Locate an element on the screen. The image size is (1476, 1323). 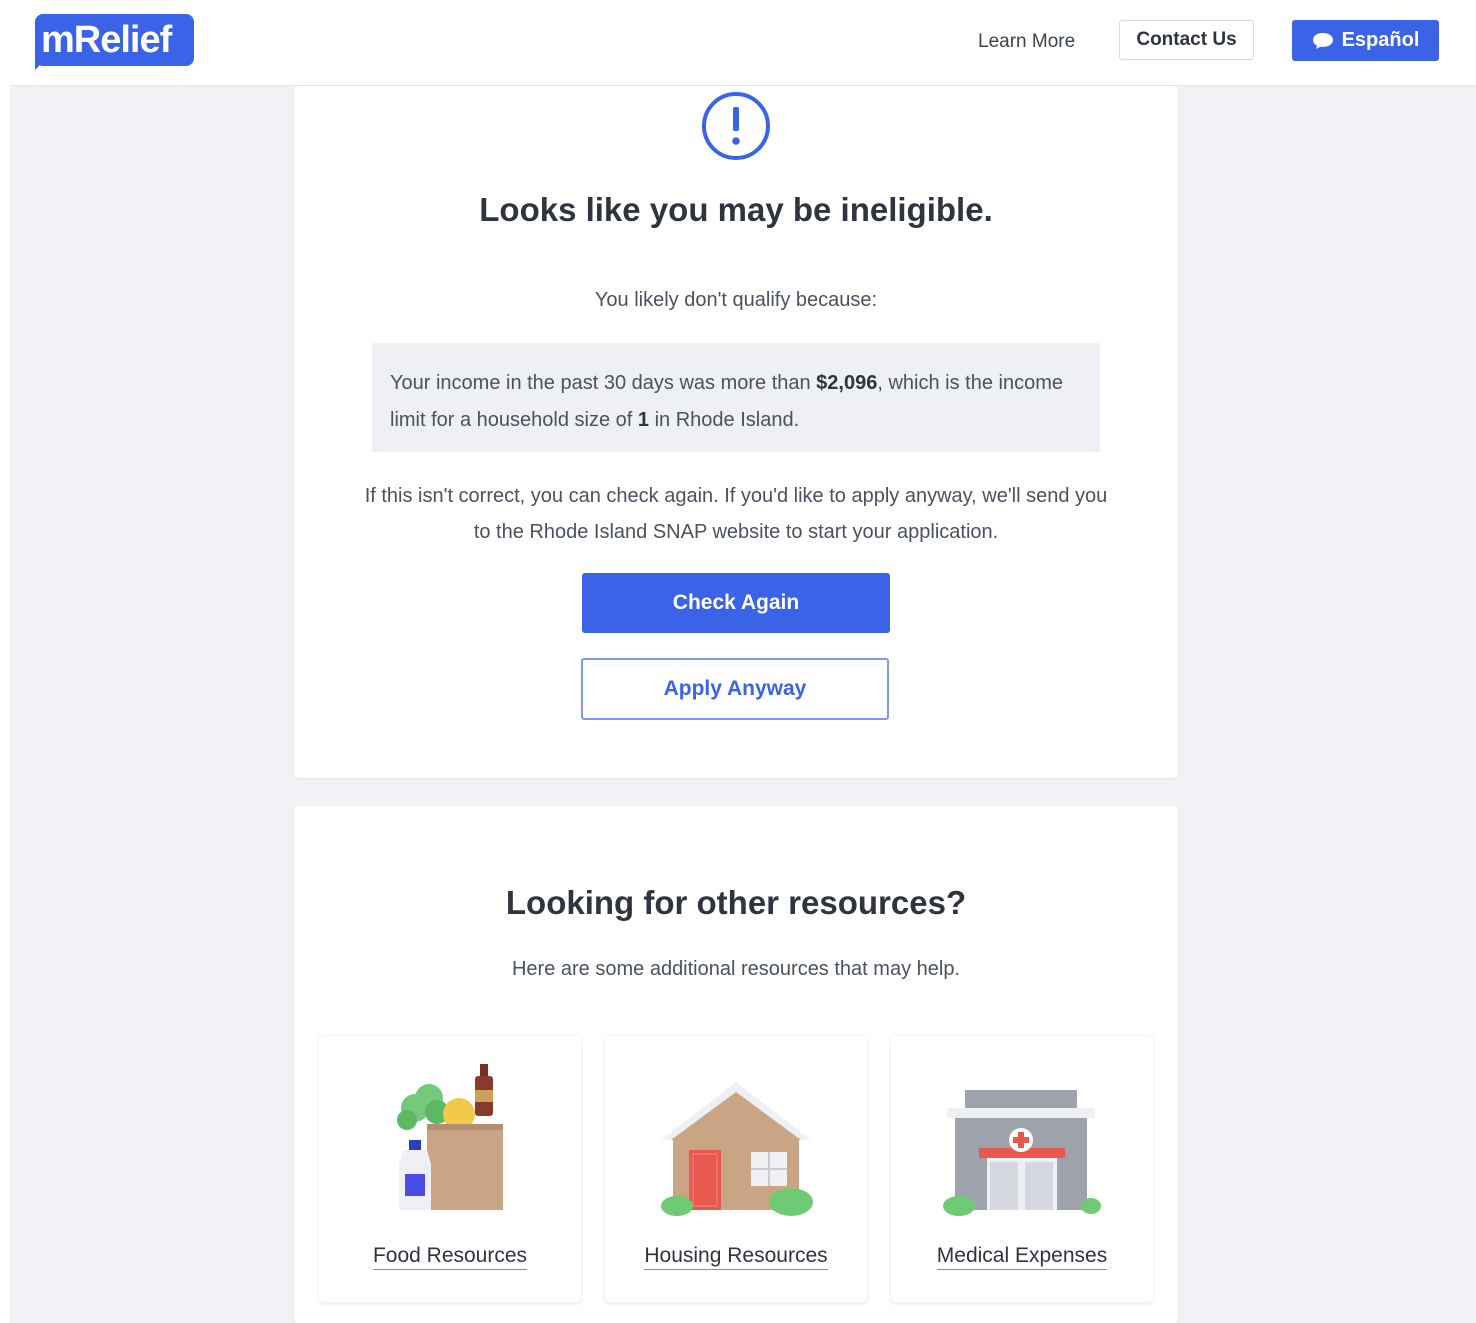
food-resources-link: Food Resources is located at coordinates (450, 1257).